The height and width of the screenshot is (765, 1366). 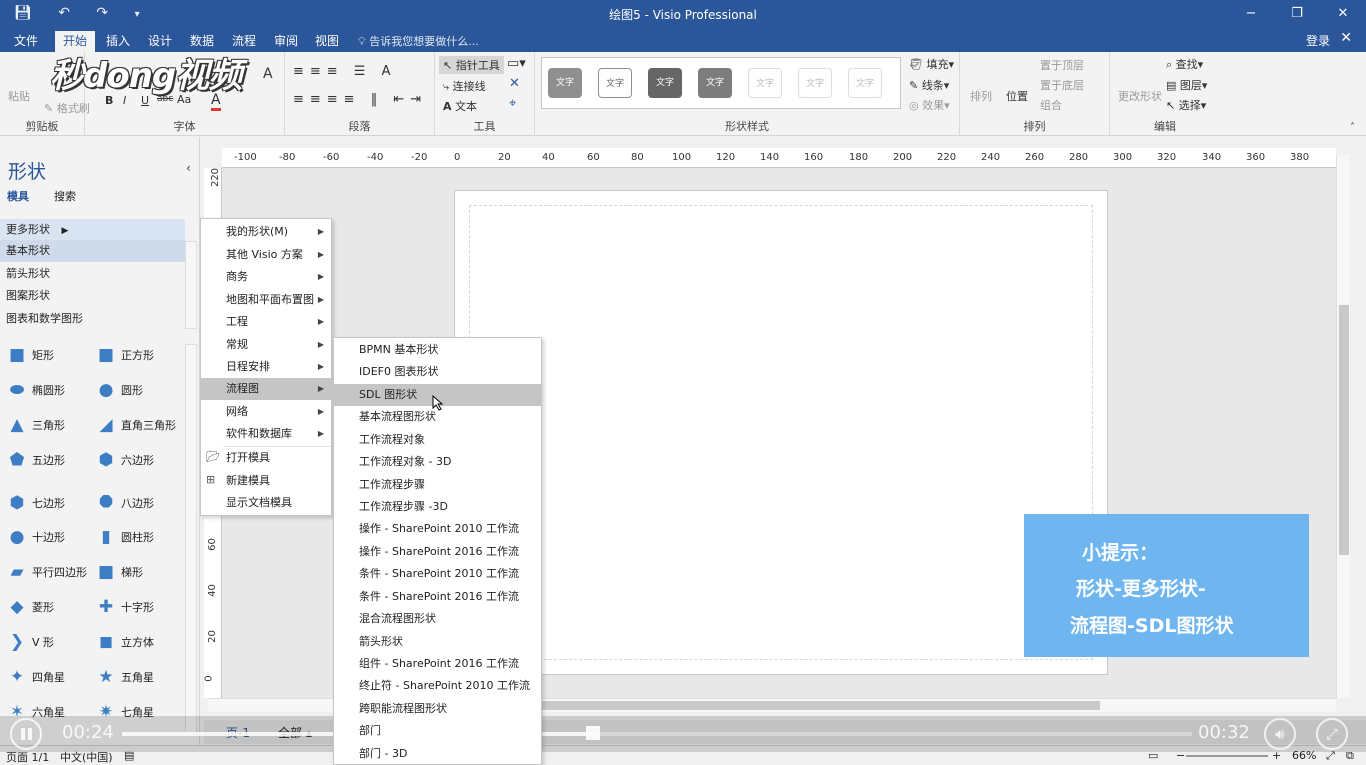 What do you see at coordinates (821, 705) in the screenshot?
I see `horizontal-scroll-thumb` at bounding box center [821, 705].